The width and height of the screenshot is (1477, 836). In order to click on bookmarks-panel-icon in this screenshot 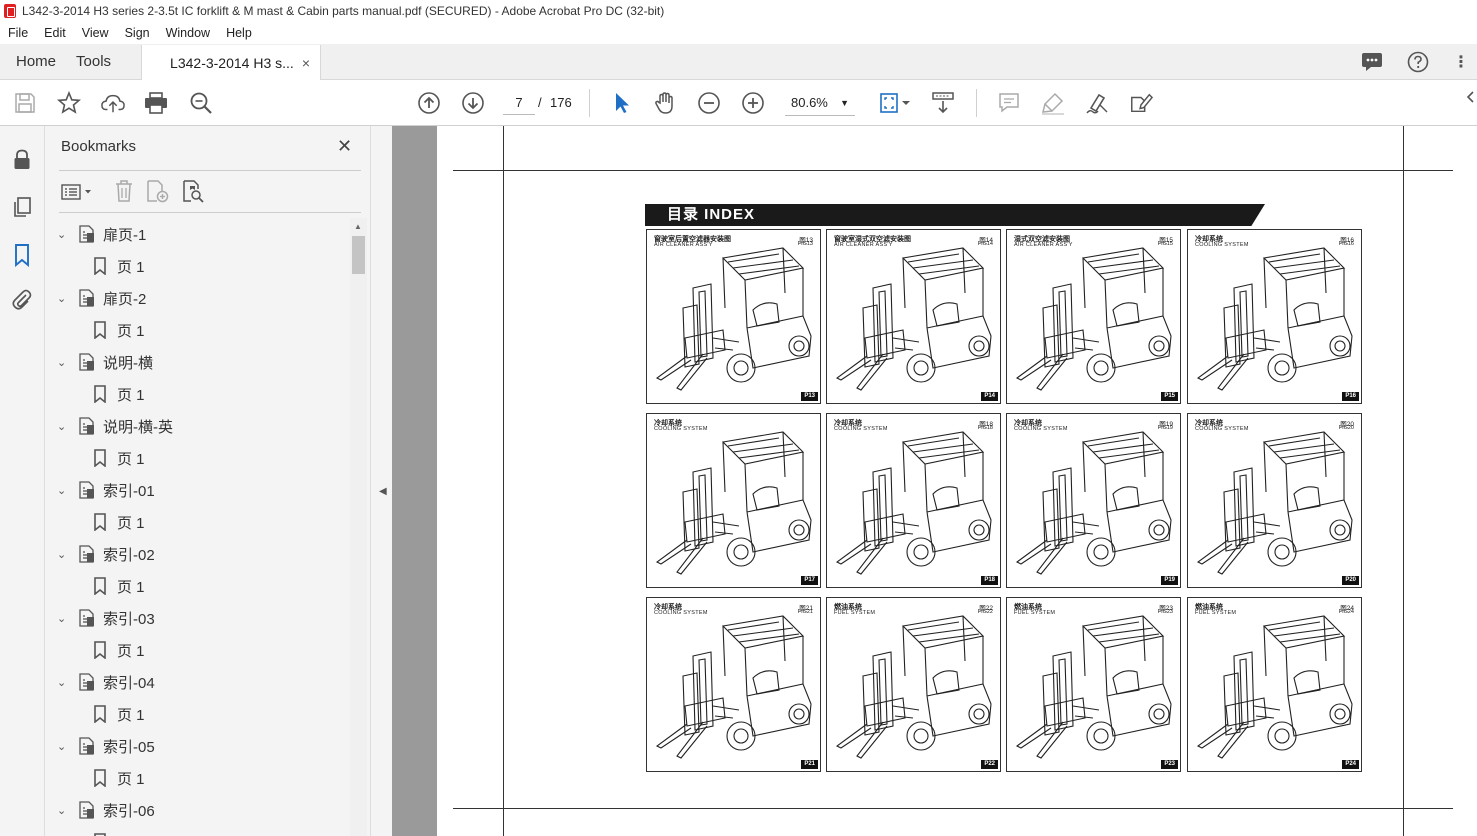, I will do `click(22, 255)`.